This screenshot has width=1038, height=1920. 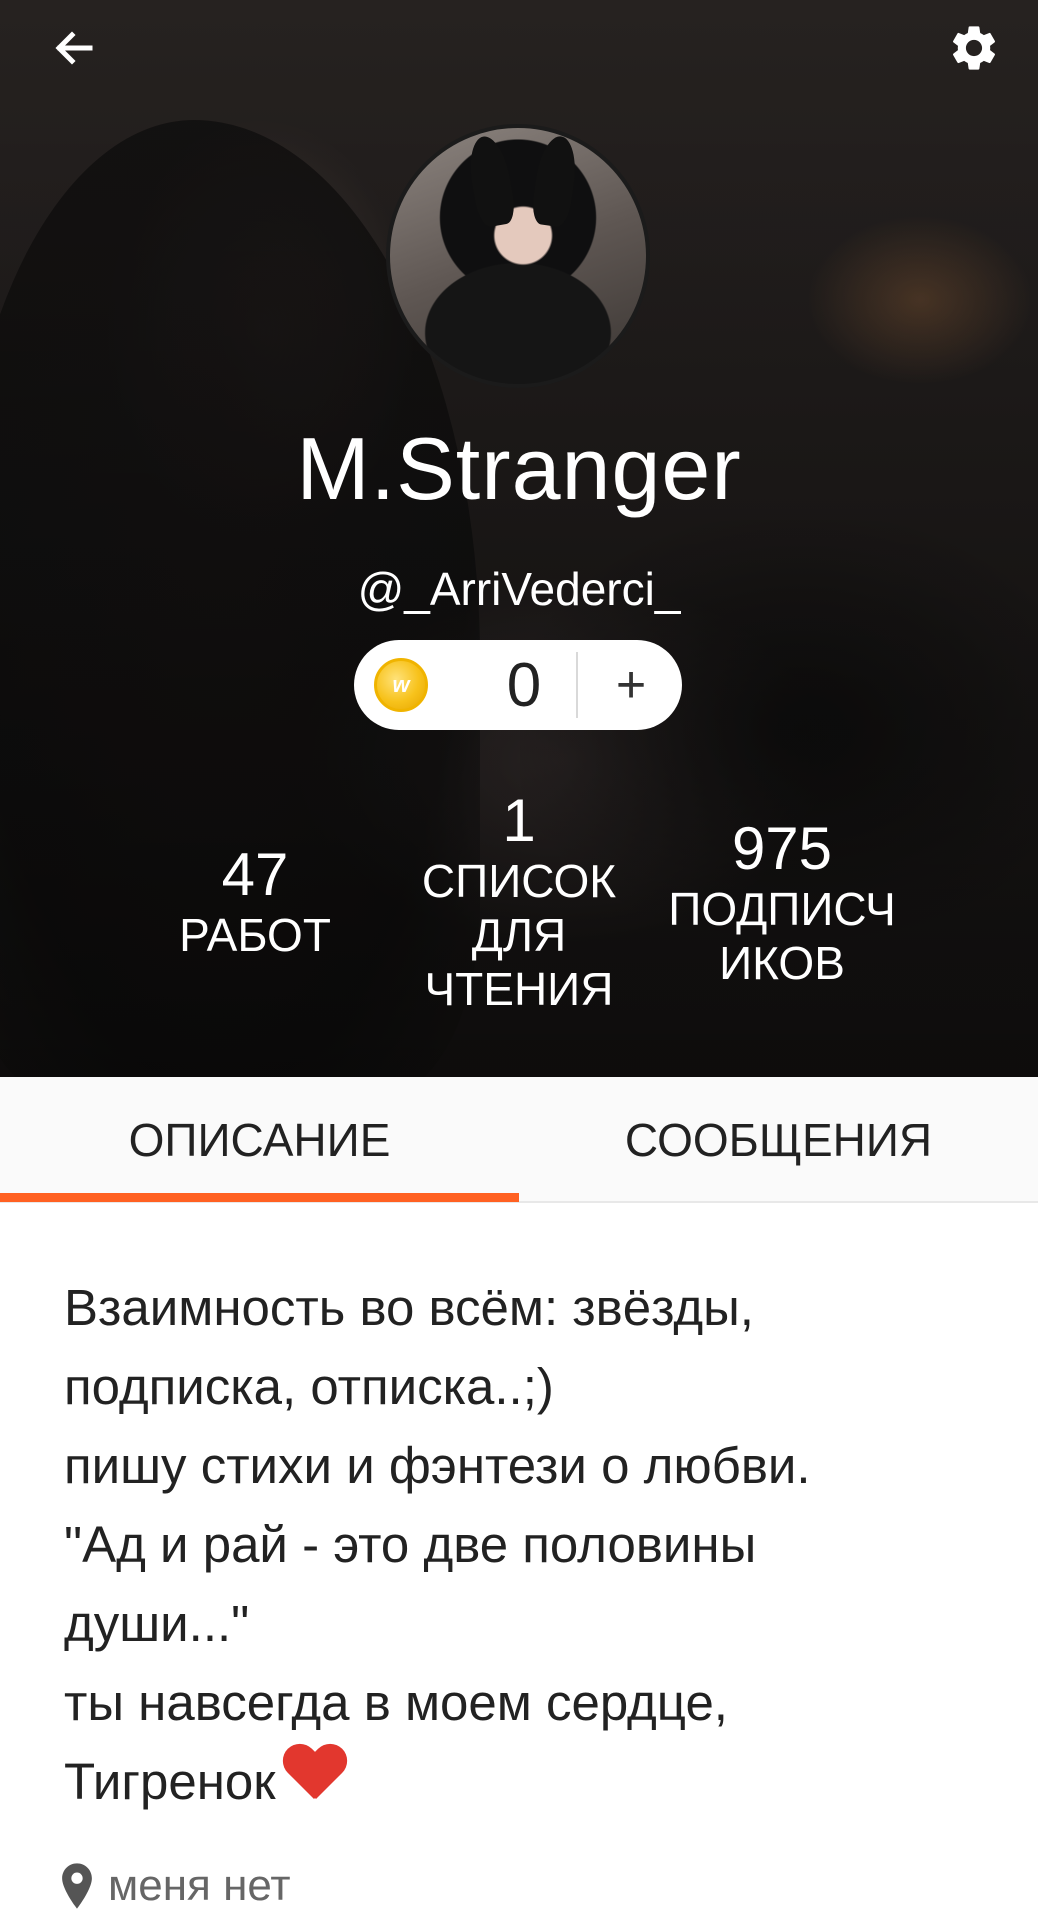 What do you see at coordinates (778, 1140) in the screenshot?
I see `tab-messages: СООБЩЕНИЯ` at bounding box center [778, 1140].